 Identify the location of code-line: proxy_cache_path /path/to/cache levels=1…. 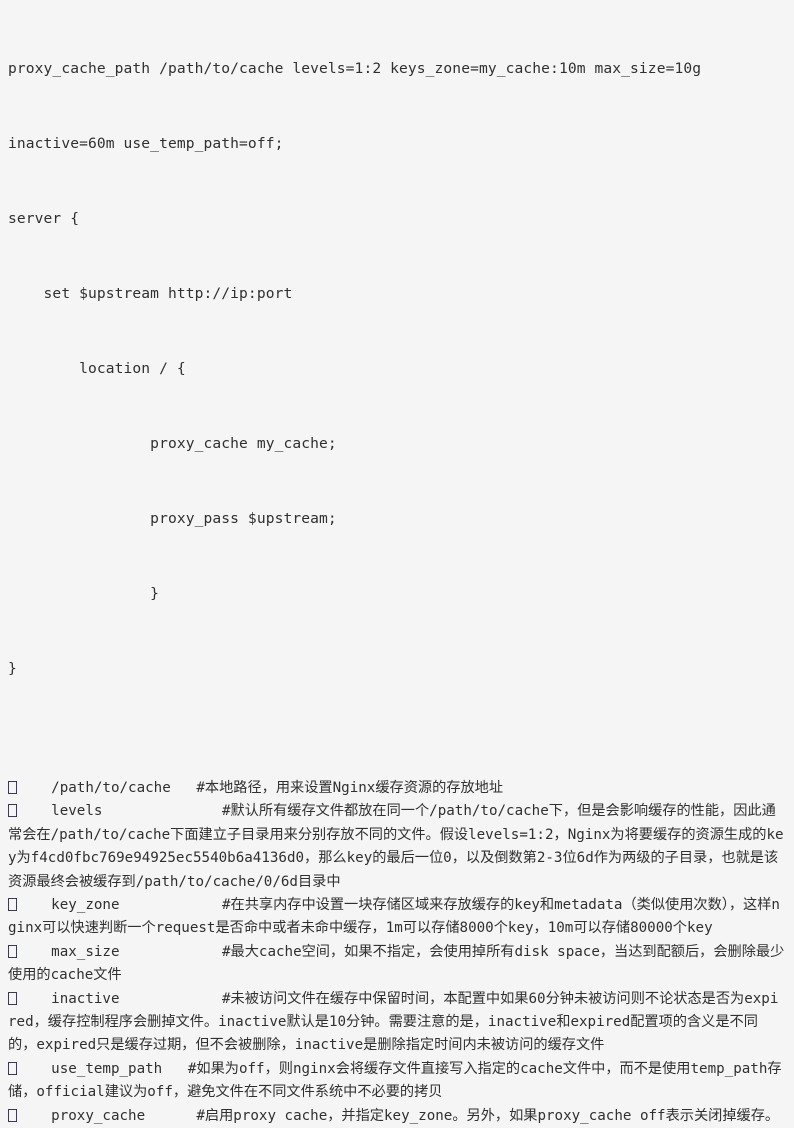
(355, 68).